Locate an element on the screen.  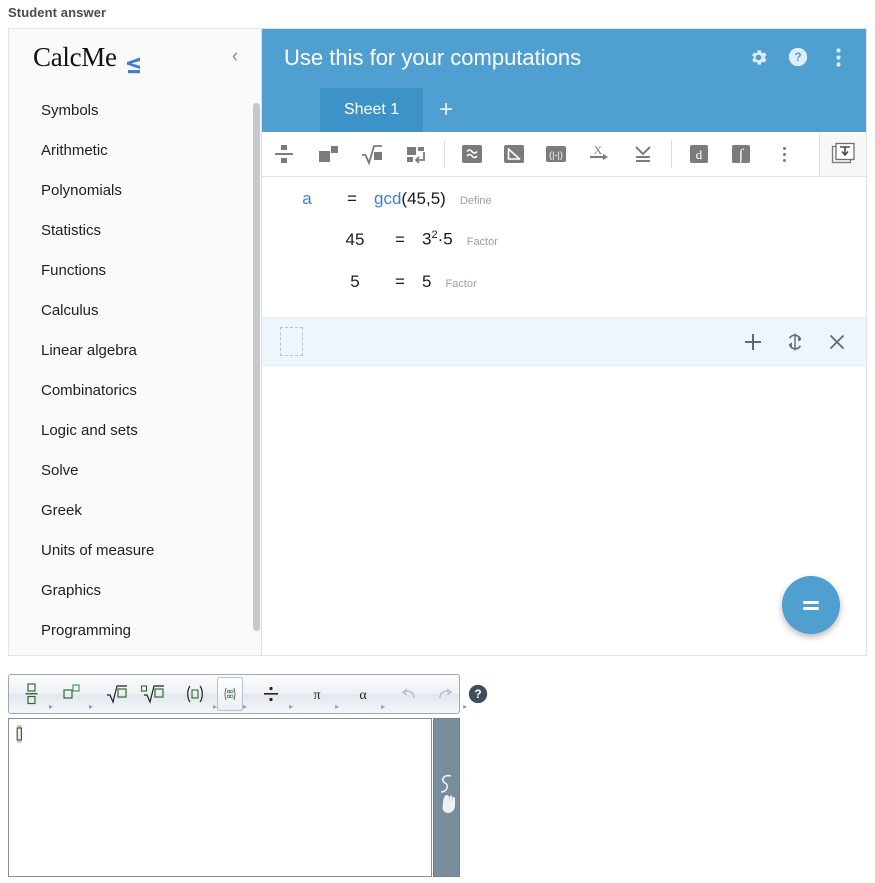
sidebar-item-label: Greek is located at coordinates (61, 510).